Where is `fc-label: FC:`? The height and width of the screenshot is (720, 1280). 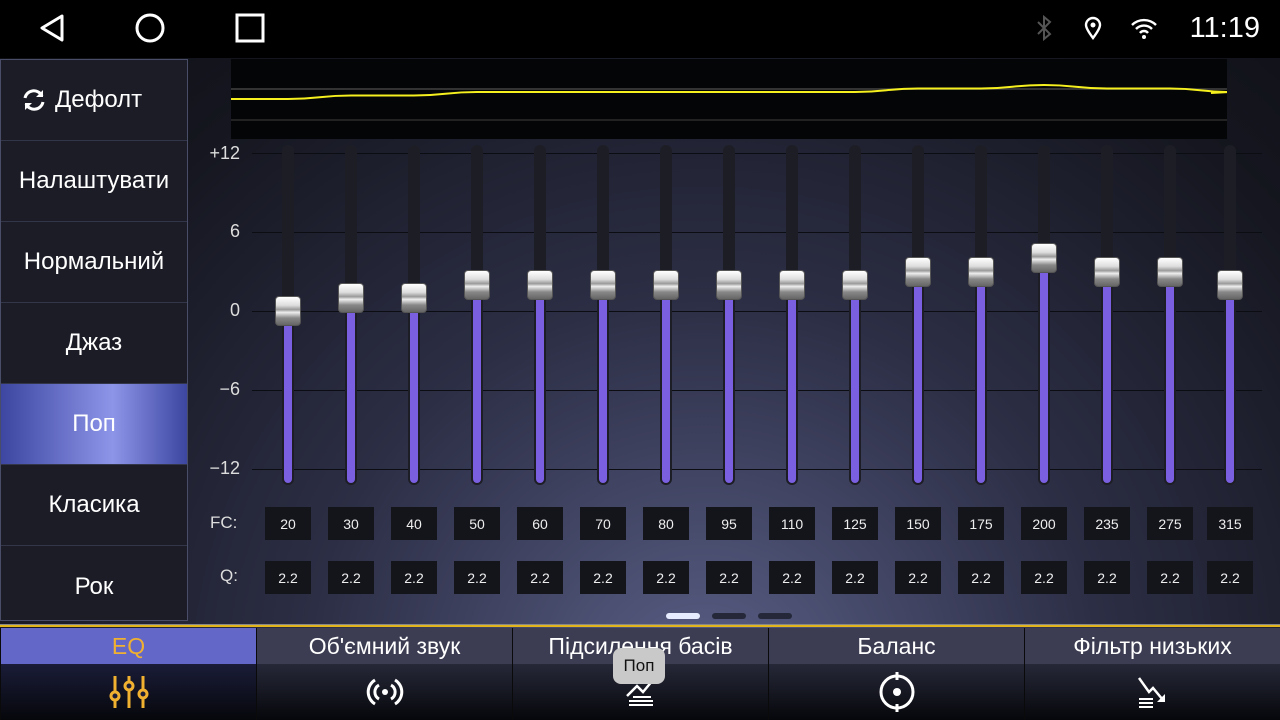 fc-label: FC: is located at coordinates (224, 522).